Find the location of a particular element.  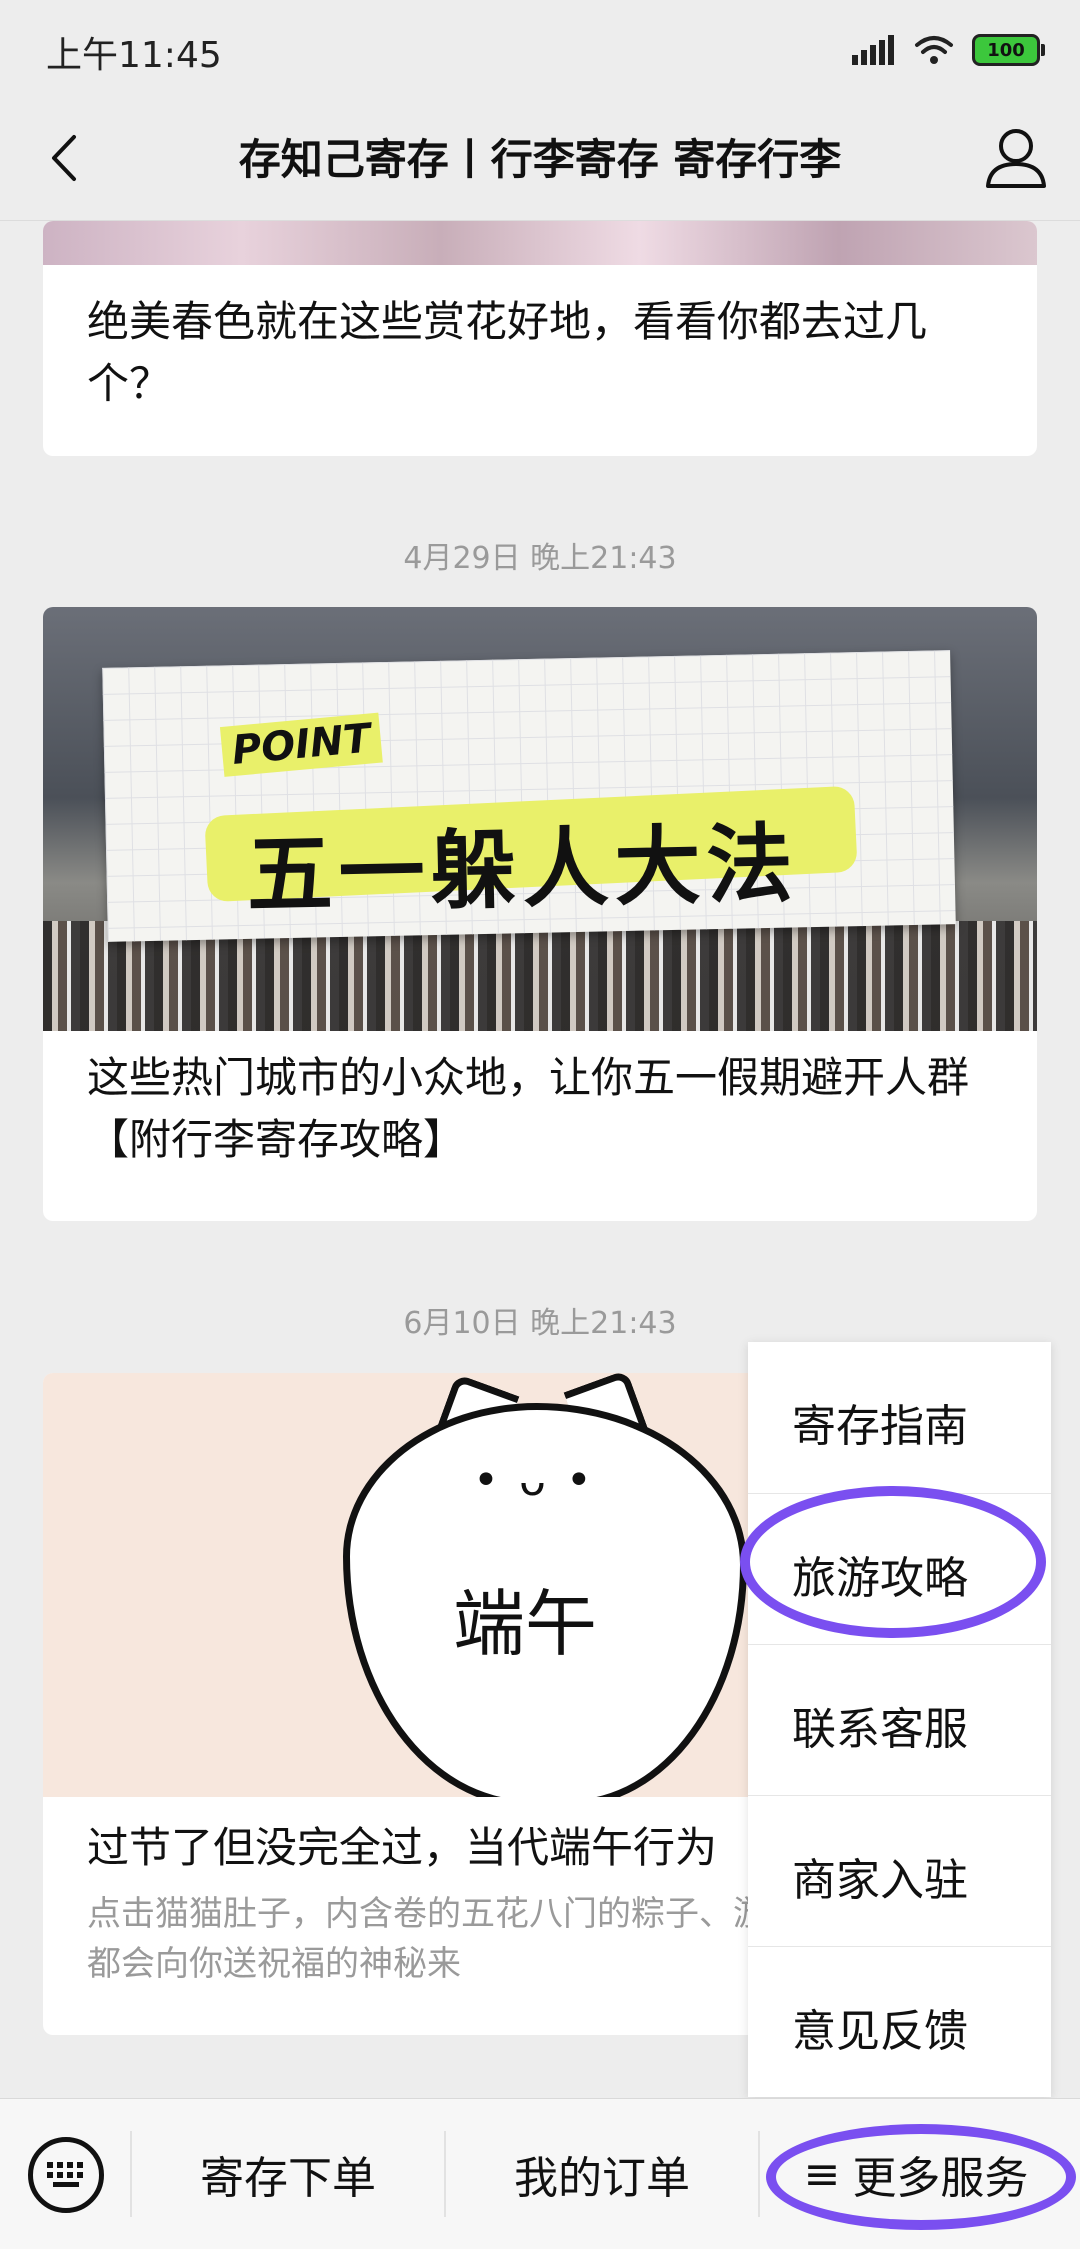

menu-item-label: 意见反馈 is located at coordinates (880, 2031).